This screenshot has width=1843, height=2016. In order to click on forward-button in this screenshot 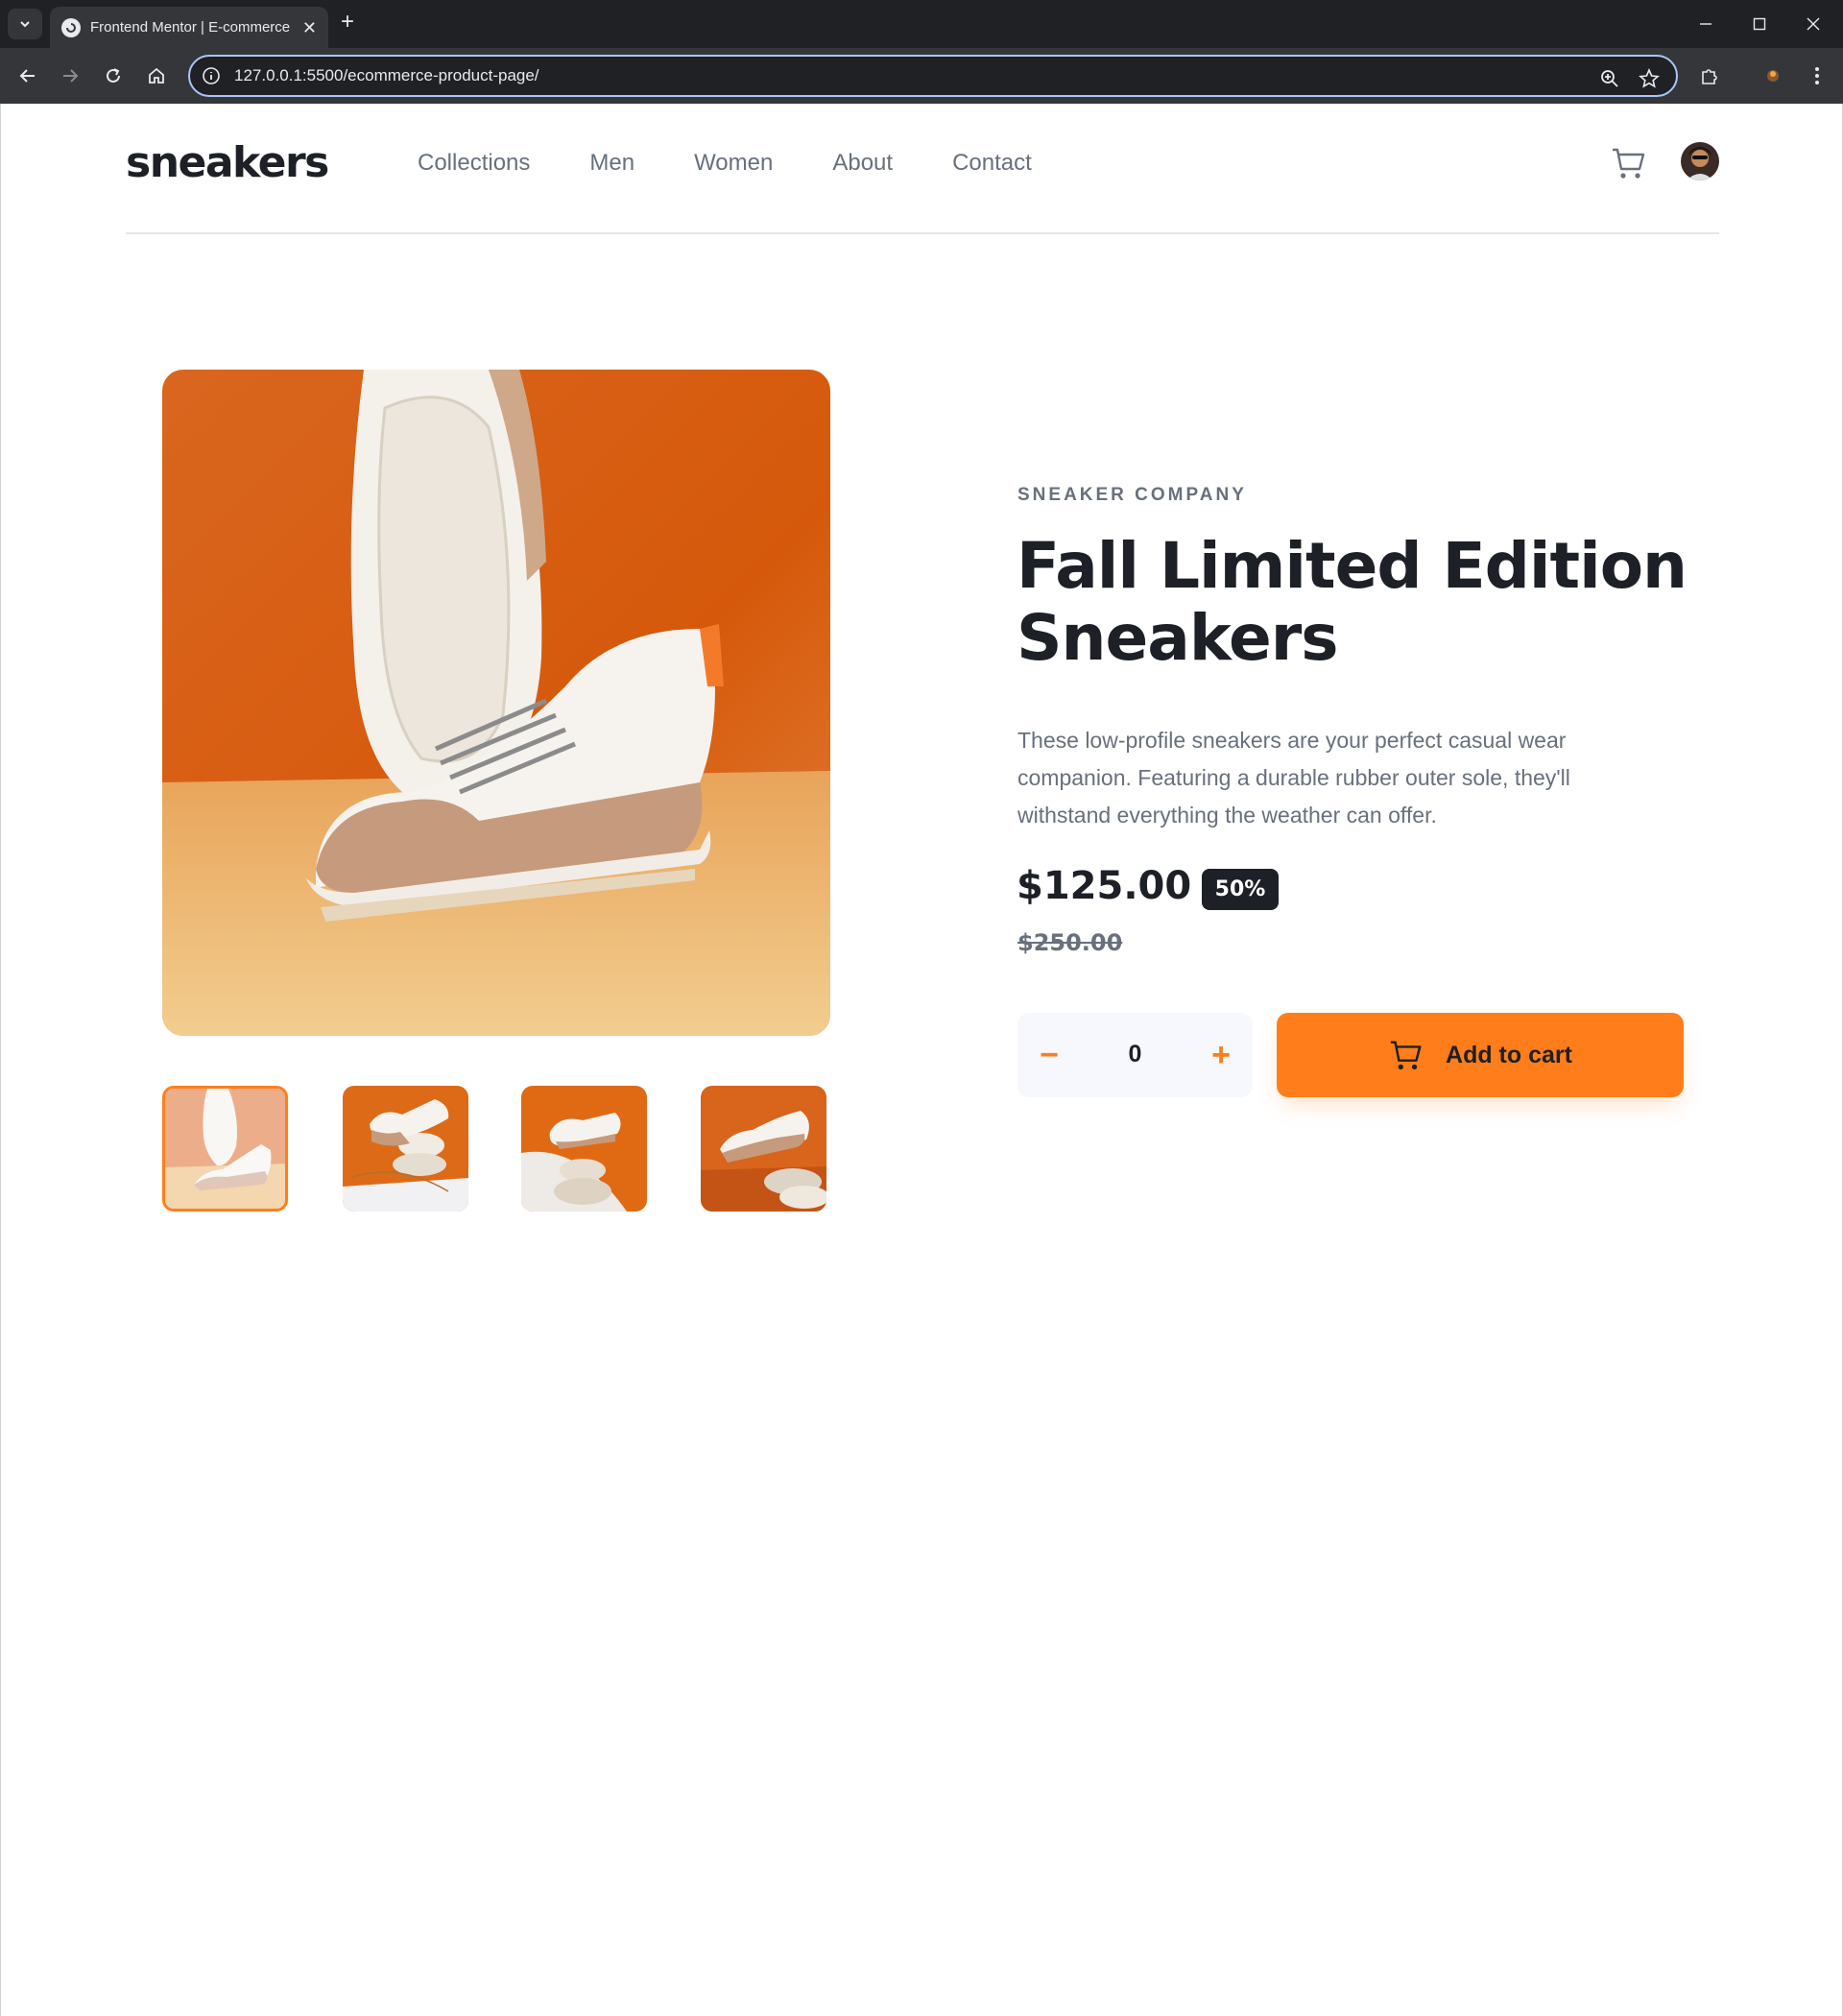, I will do `click(70, 75)`.